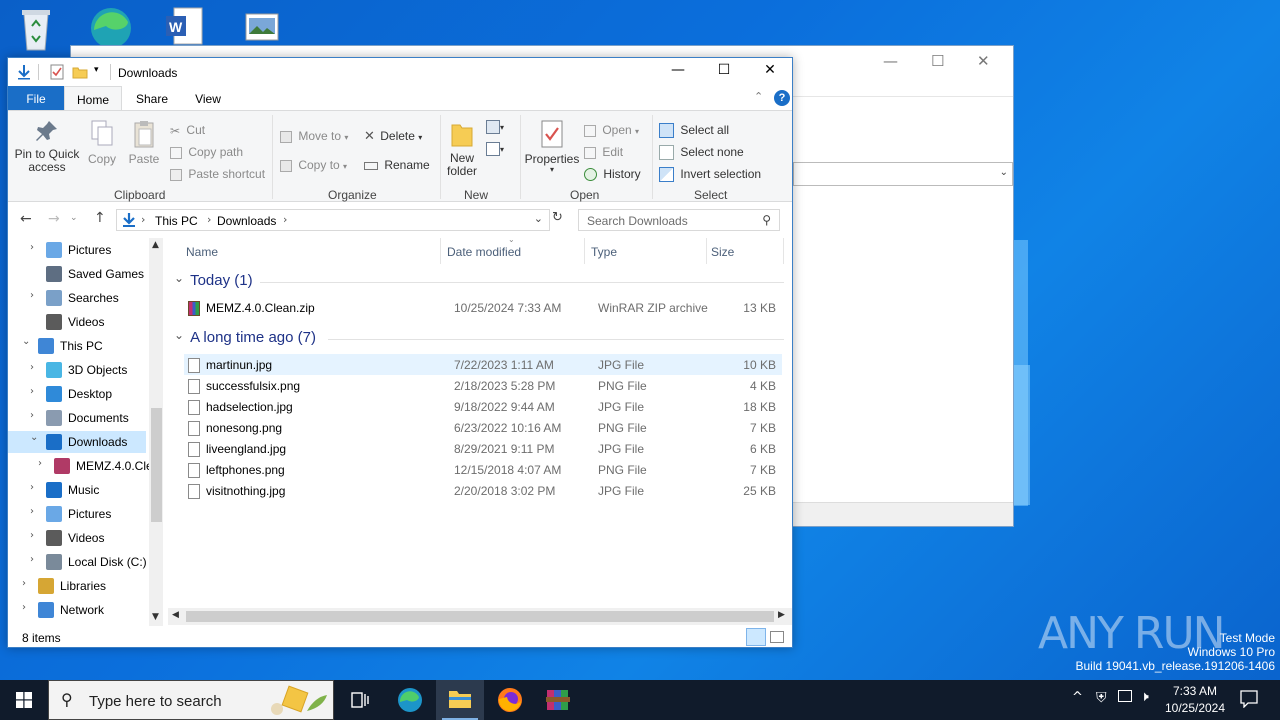  What do you see at coordinates (410, 700) in the screenshot?
I see `taskbar-edge` at bounding box center [410, 700].